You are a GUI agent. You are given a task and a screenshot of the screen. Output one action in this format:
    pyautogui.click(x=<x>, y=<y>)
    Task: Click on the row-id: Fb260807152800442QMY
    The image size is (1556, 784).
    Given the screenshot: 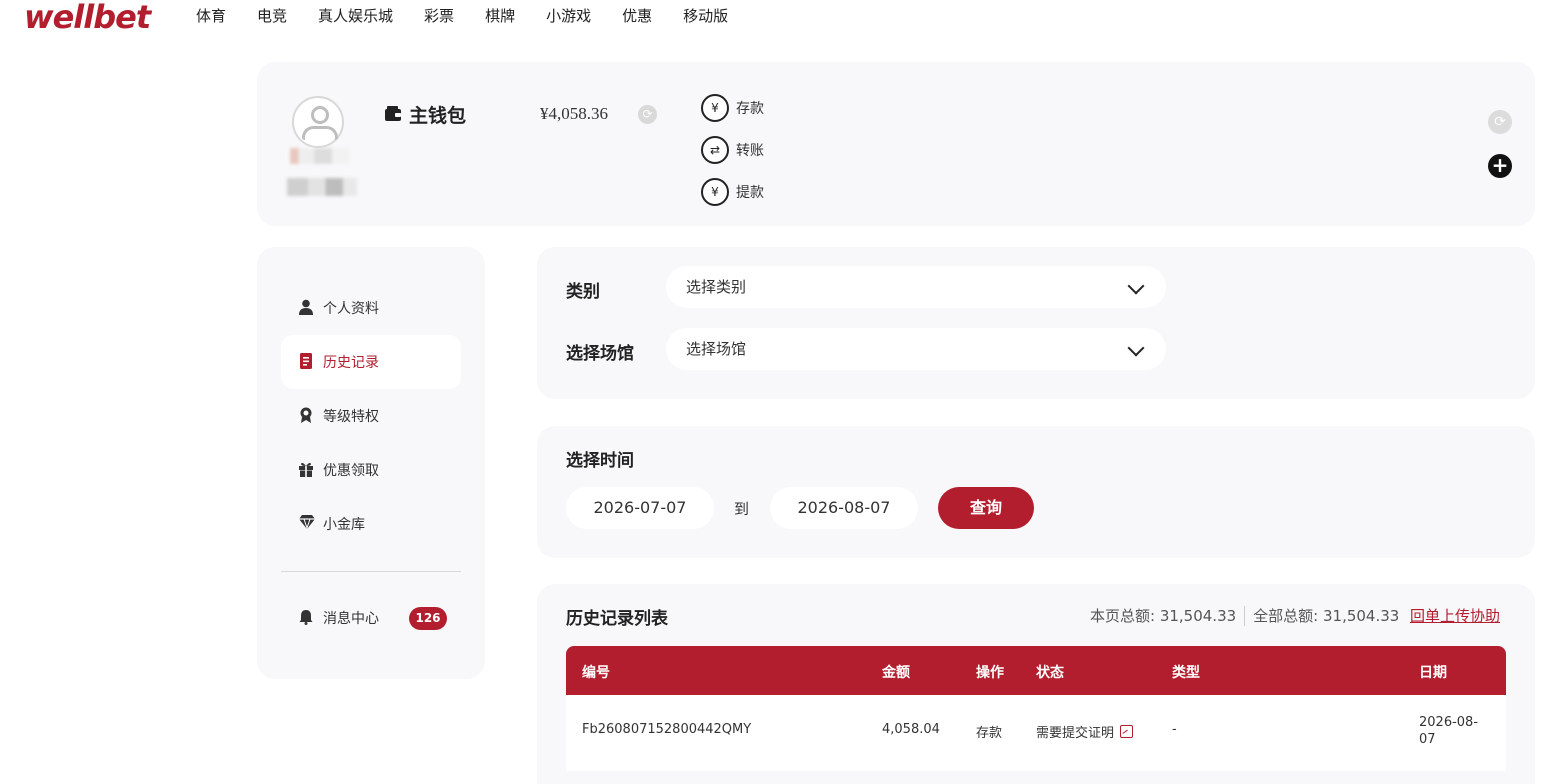 What is the action you would take?
    pyautogui.click(x=667, y=729)
    